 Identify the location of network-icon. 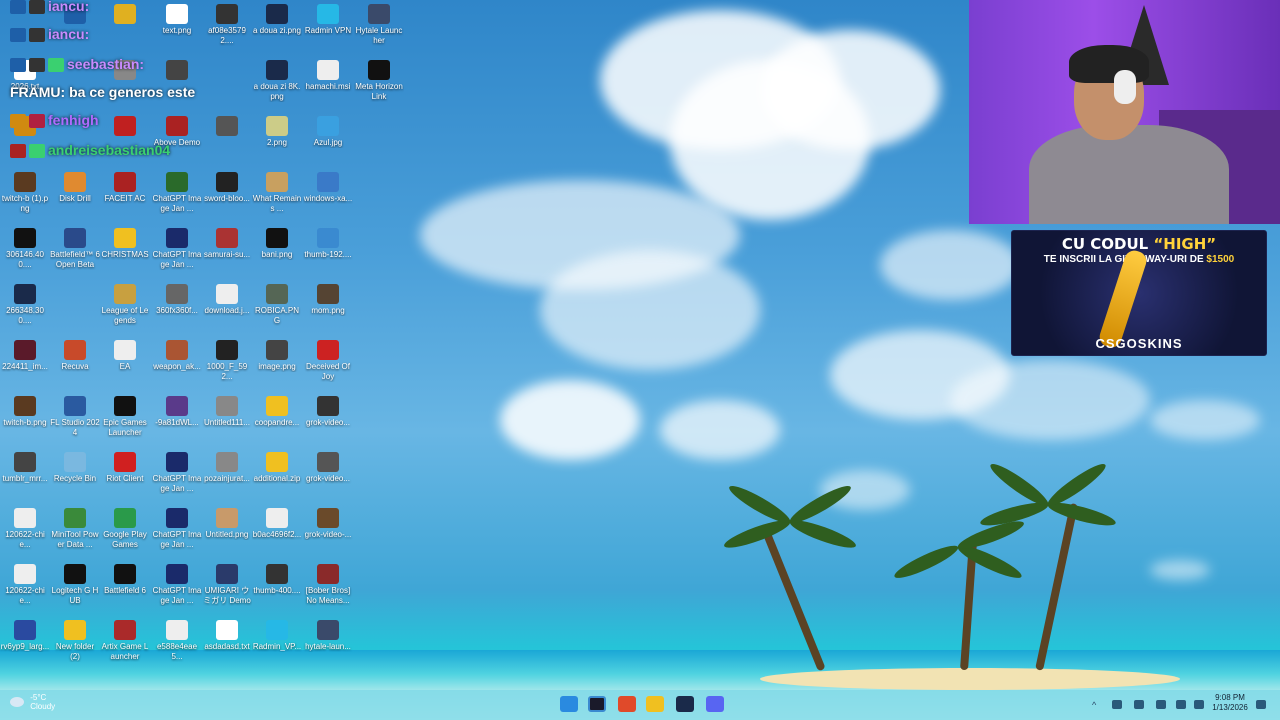
(1117, 704).